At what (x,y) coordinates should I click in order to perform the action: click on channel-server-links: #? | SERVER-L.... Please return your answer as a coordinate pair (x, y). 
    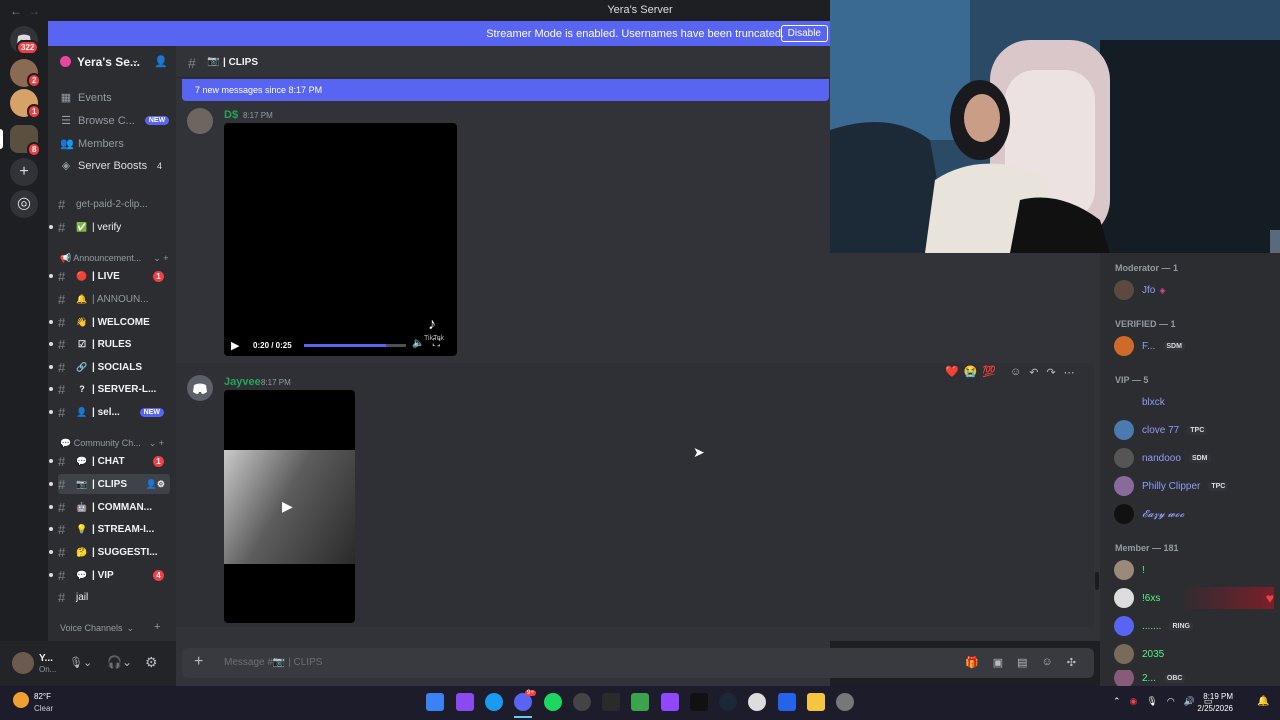
    Looking at the image, I should click on (114, 389).